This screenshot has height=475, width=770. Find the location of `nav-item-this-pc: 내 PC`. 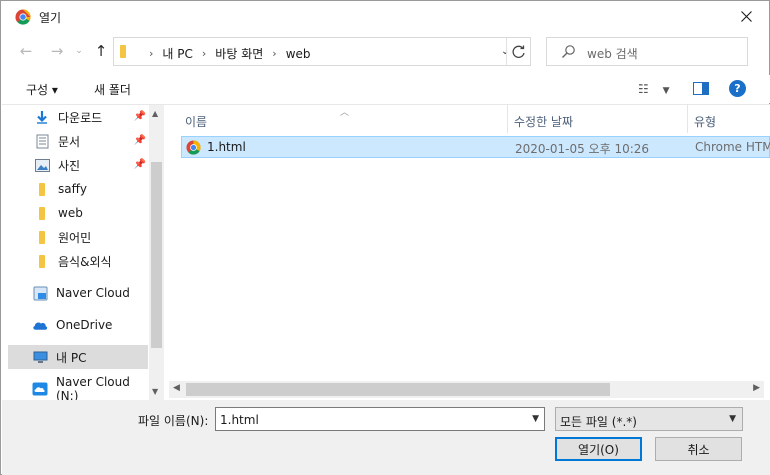

nav-item-this-pc: 내 PC is located at coordinates (78, 357).